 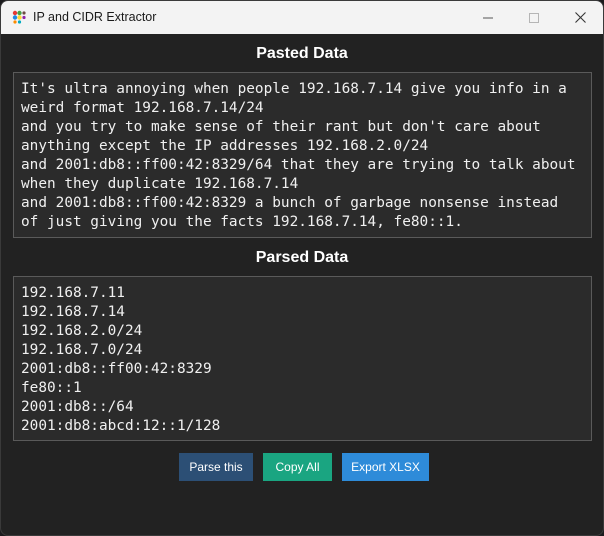 I want to click on minimize-icon, so click(x=488, y=17).